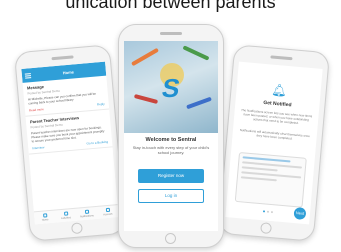  I want to click on tab-label: Home, so click(45, 220).